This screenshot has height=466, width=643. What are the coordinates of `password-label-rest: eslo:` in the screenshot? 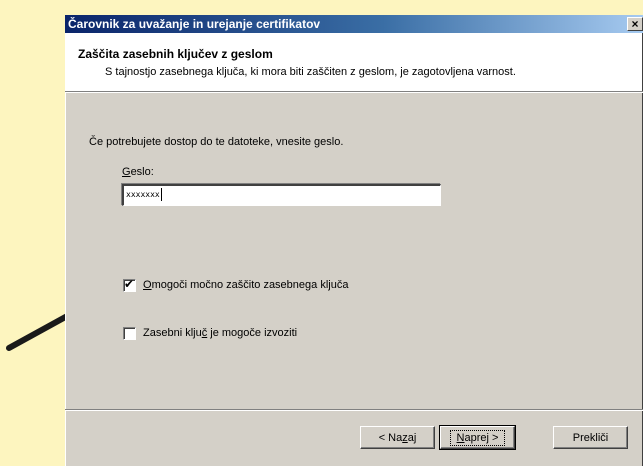 It's located at (142, 172).